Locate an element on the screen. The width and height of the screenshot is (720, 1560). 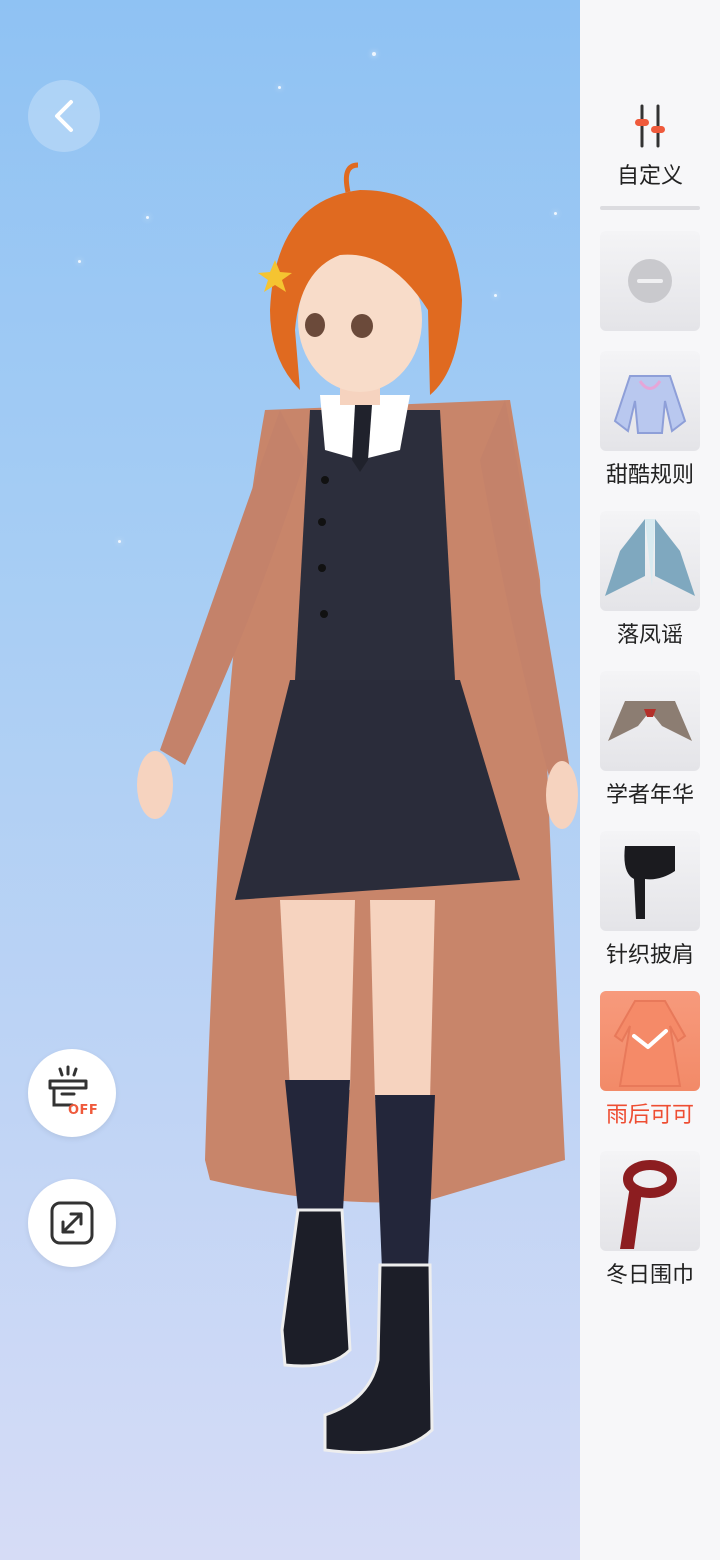
outfit-item-1: 甜酷规则 is located at coordinates (650, 420).